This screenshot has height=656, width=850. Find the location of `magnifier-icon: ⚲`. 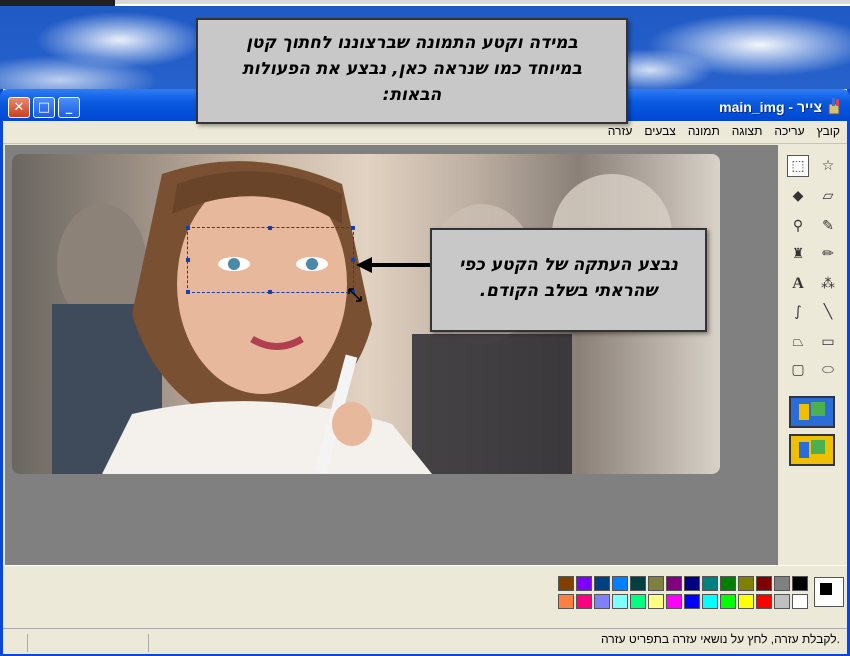

magnifier-icon: ⚲ is located at coordinates (798, 226).